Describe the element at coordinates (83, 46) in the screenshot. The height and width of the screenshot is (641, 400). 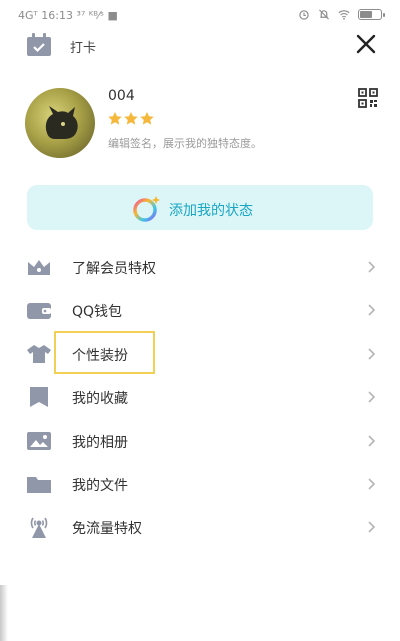
I see `header-title: 打卡` at that location.